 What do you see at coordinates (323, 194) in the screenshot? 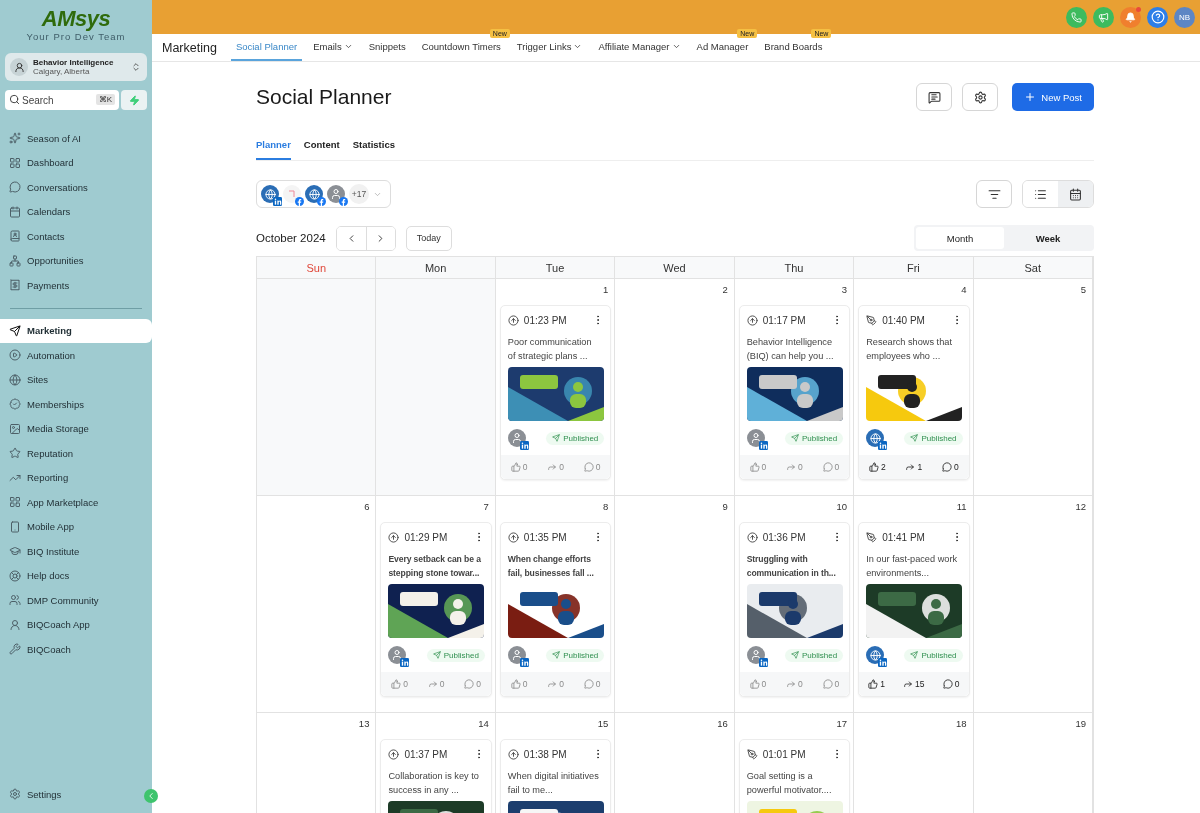
I see `account-picker: +17` at bounding box center [323, 194].